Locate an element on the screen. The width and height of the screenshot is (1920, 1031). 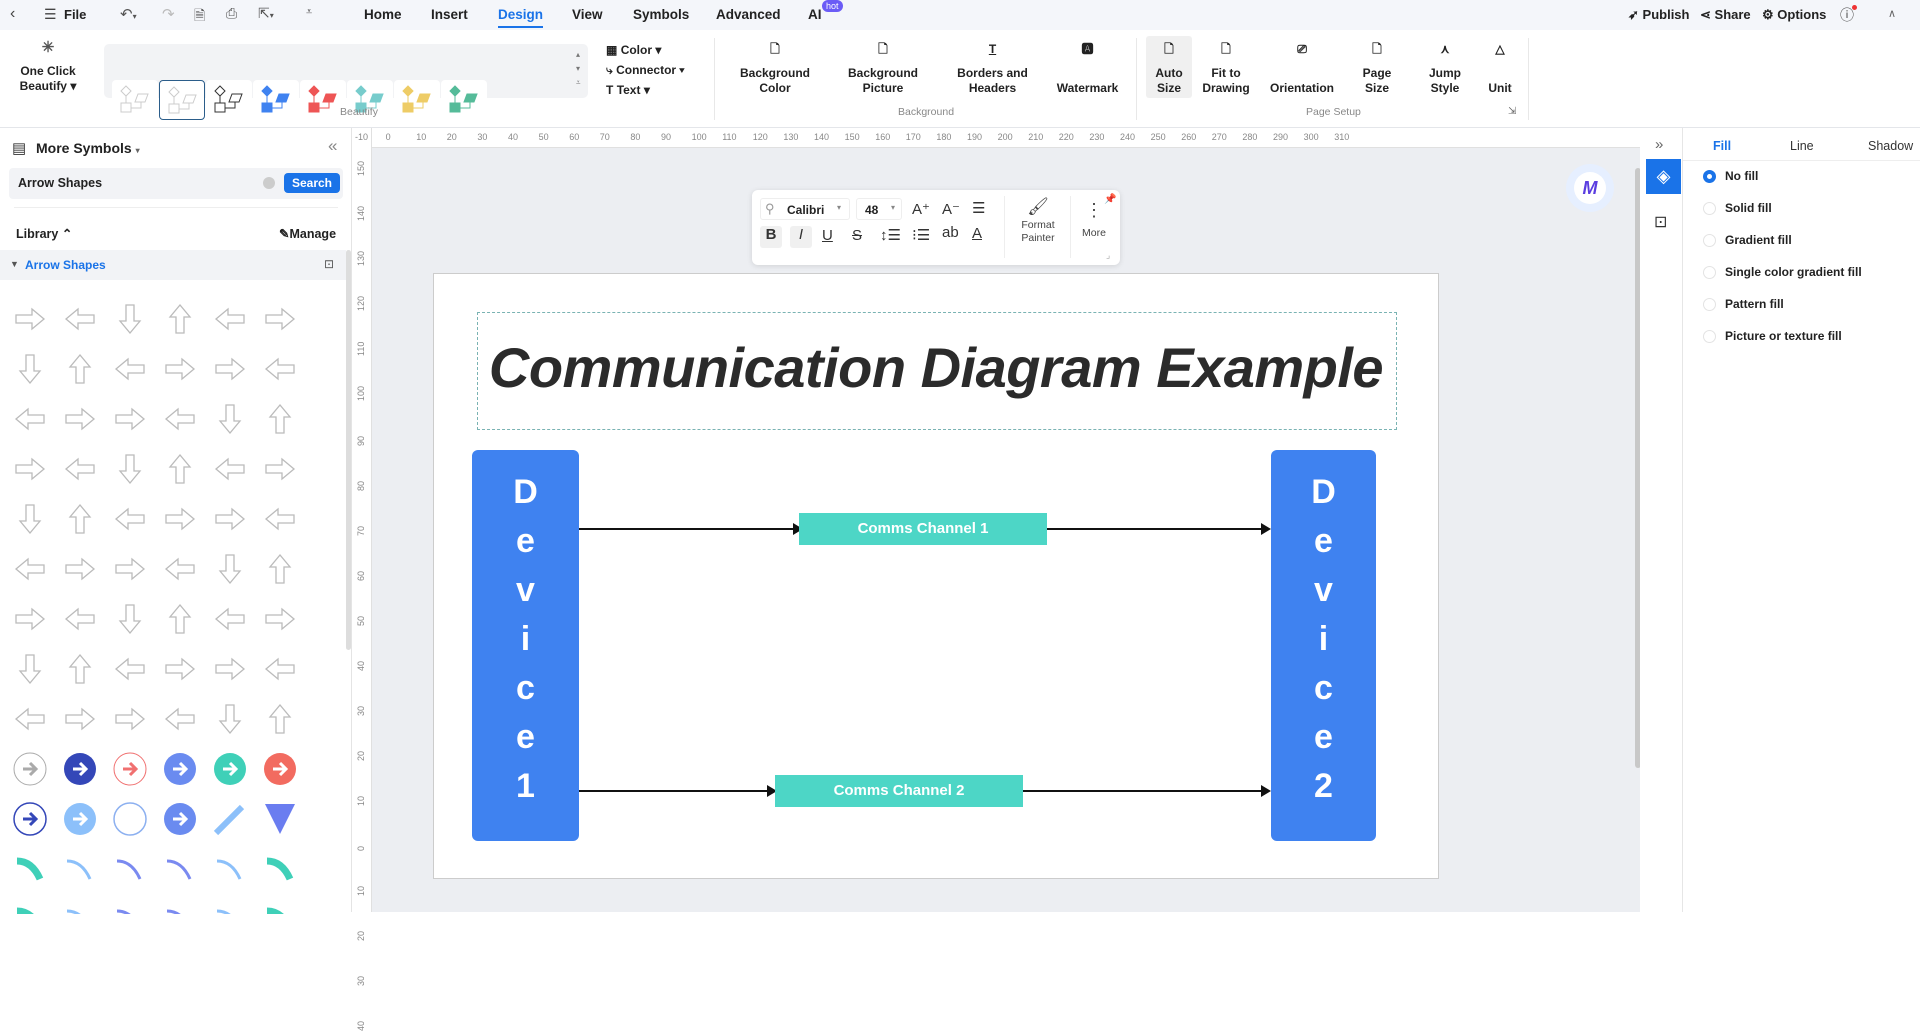
clear-search-icon is located at coordinates (269, 183).